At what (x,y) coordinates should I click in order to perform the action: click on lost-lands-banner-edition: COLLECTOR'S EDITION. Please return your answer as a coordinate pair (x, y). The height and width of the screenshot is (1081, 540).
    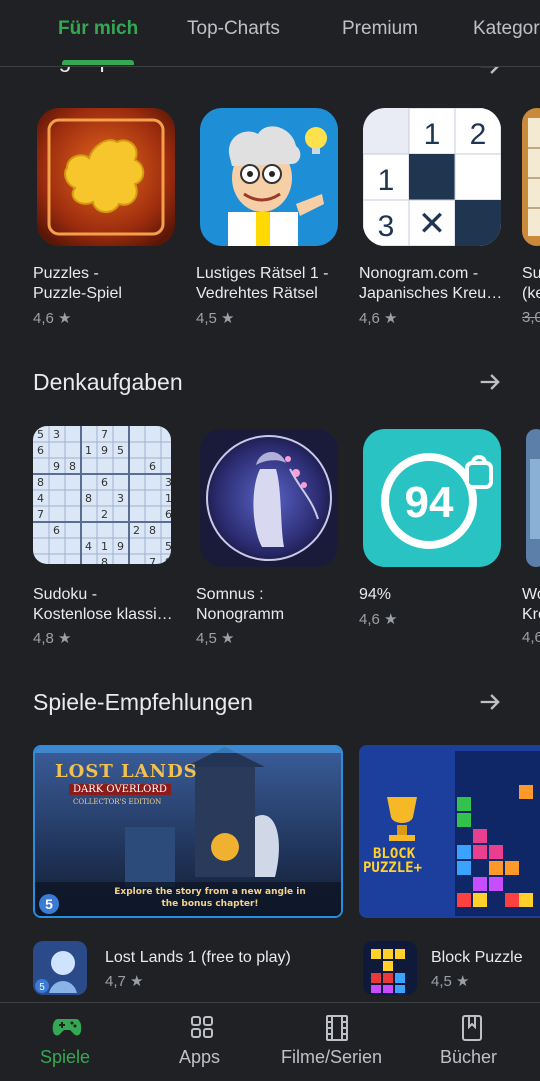
    Looking at the image, I should click on (117, 802).